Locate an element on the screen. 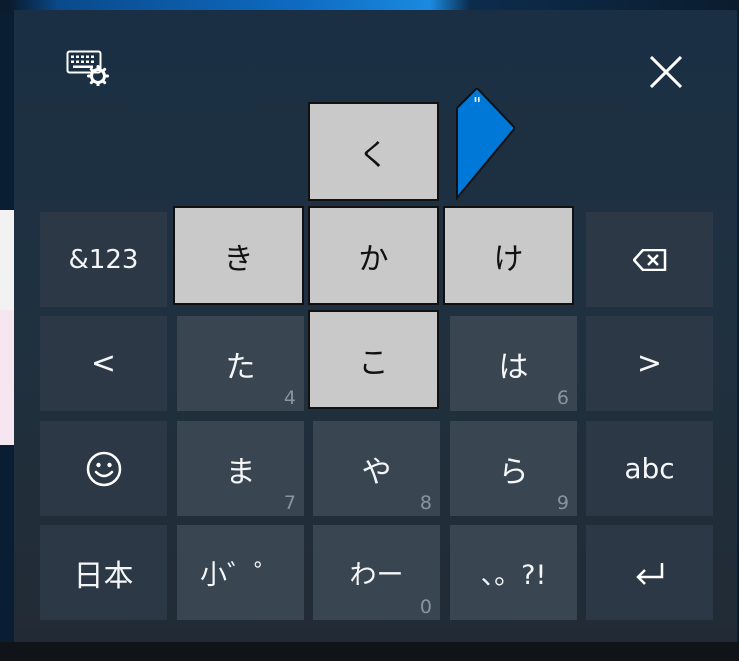 This screenshot has width=739, height=661. small-dakuten-key: 小゛゜ is located at coordinates (240, 572).